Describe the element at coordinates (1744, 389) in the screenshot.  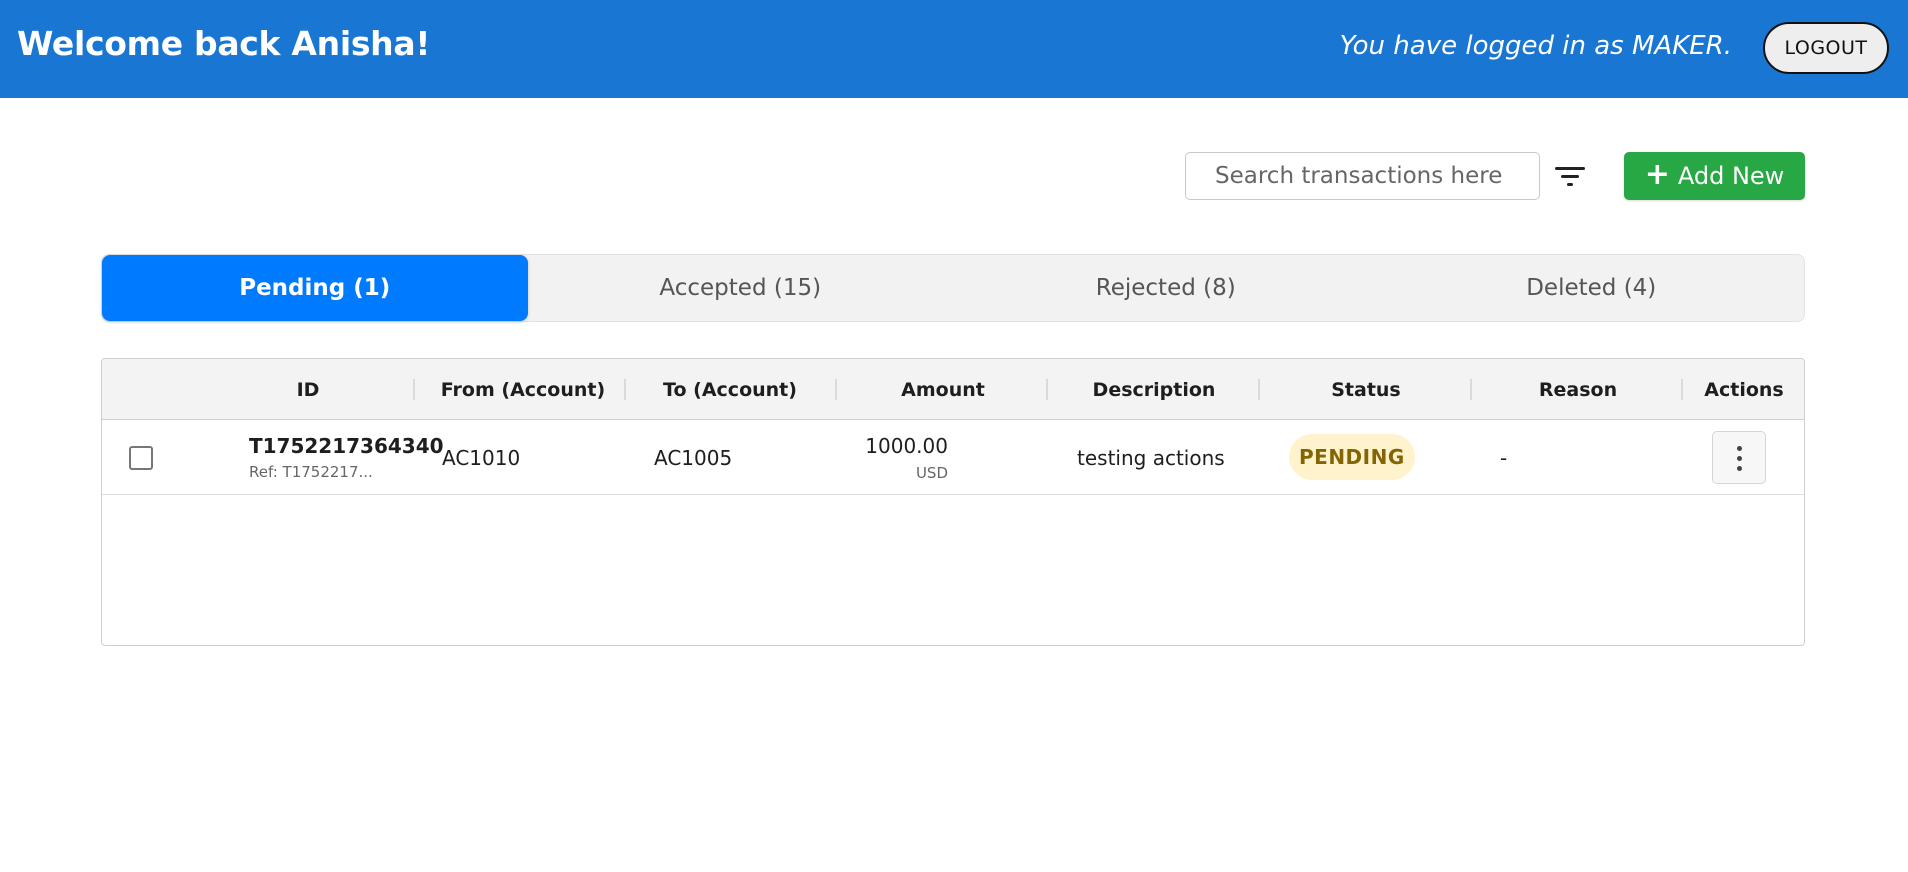
I see `column-header-actions: Actions` at that location.